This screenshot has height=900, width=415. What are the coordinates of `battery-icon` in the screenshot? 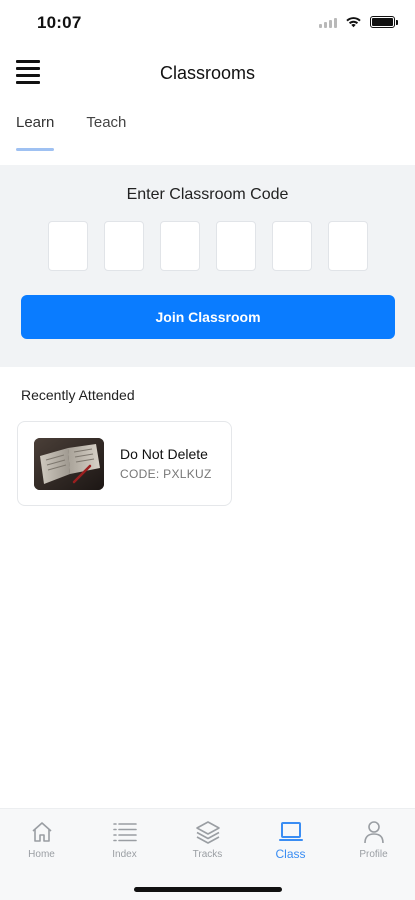 It's located at (384, 21).